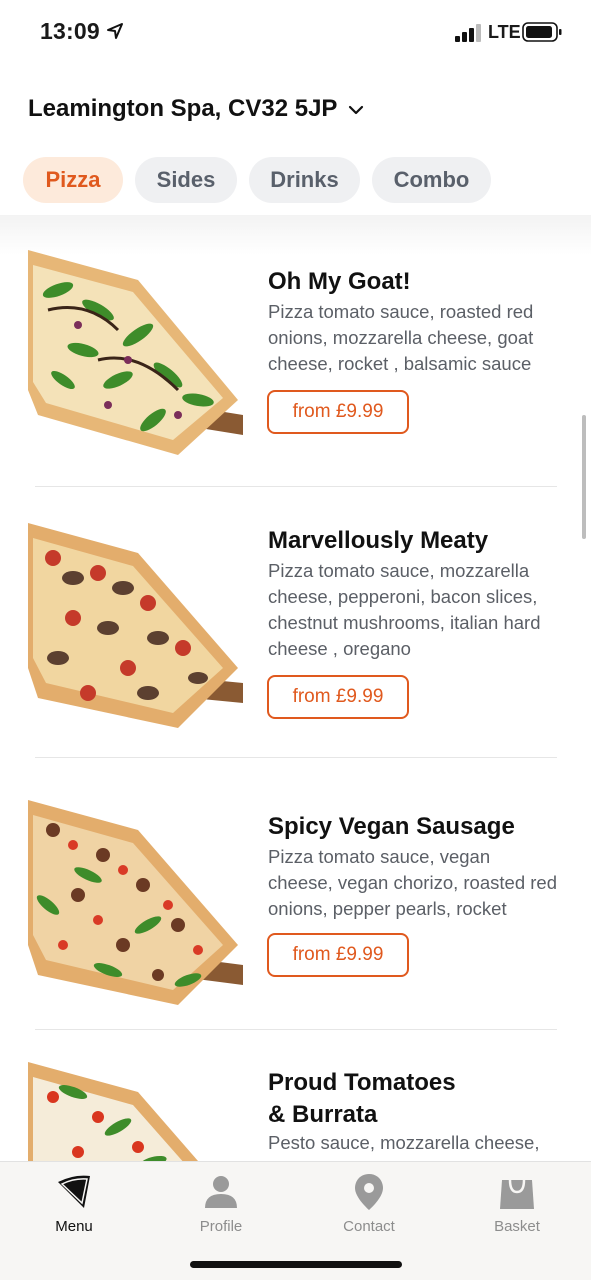  Describe the element at coordinates (339, 281) in the screenshot. I see `item-name: Oh My Goat!` at that location.